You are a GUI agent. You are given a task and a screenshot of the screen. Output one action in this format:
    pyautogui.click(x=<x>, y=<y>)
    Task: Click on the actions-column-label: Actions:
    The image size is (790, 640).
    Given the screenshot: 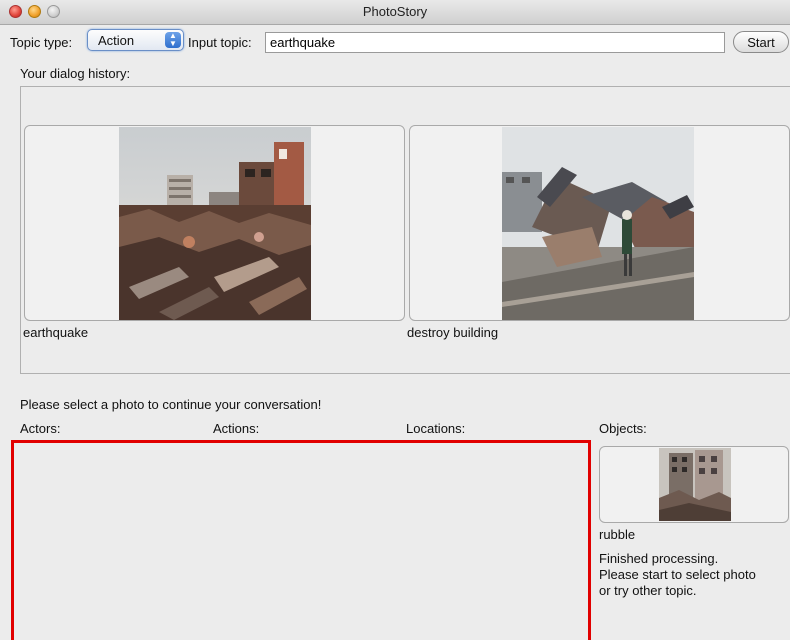 What is the action you would take?
    pyautogui.click(x=236, y=428)
    